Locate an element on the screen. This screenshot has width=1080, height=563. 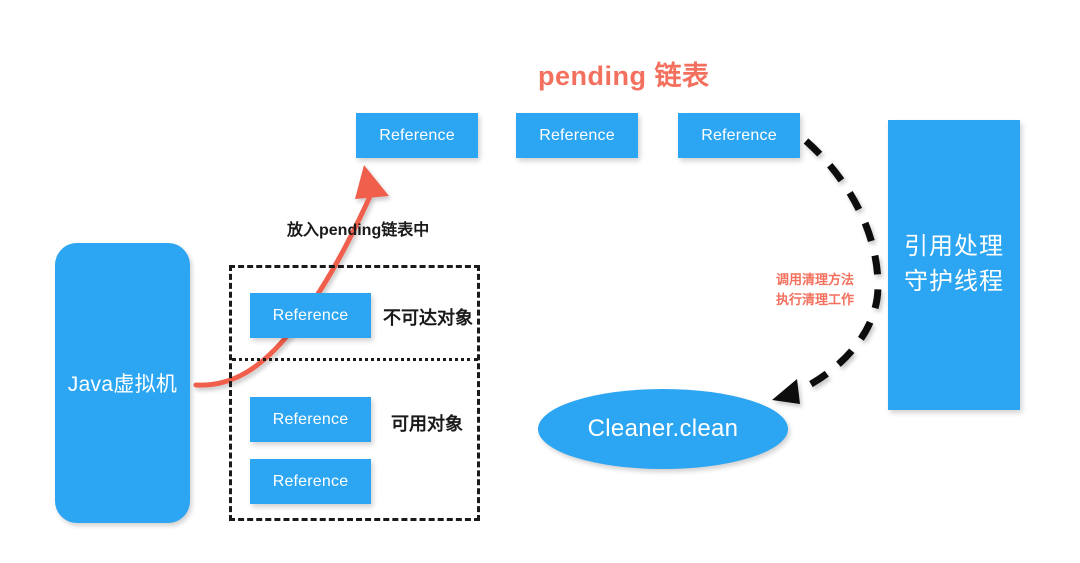
reference-handler-daemon-thread-box: 引用处理 守护线程 is located at coordinates (954, 265).